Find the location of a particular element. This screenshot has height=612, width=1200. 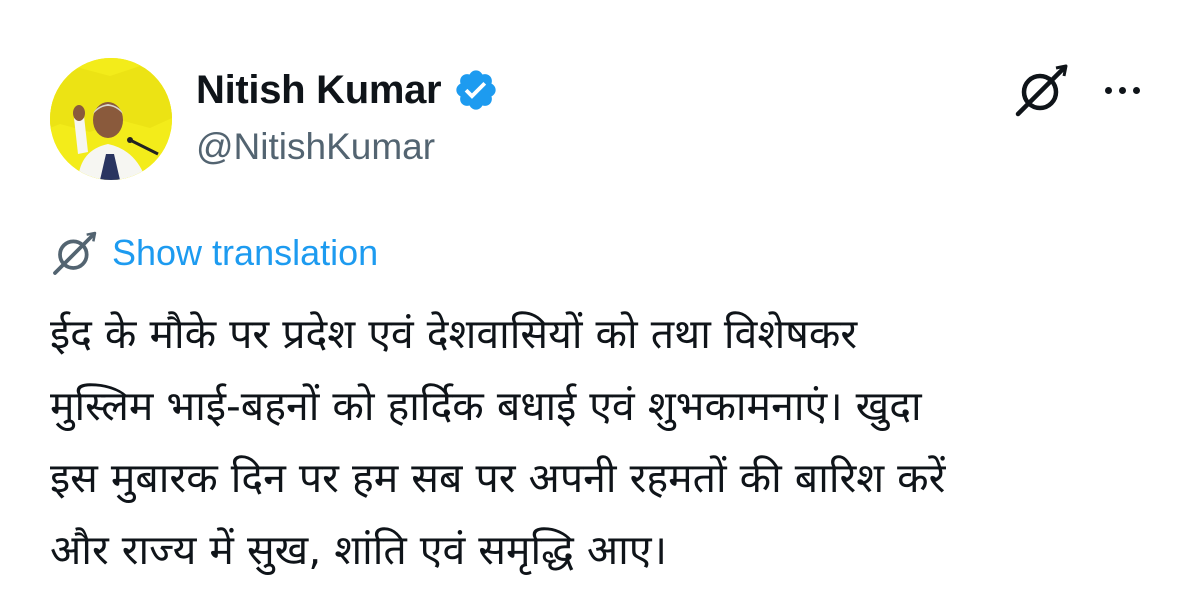

more-horizontal-icon is located at coordinates (1122, 90).